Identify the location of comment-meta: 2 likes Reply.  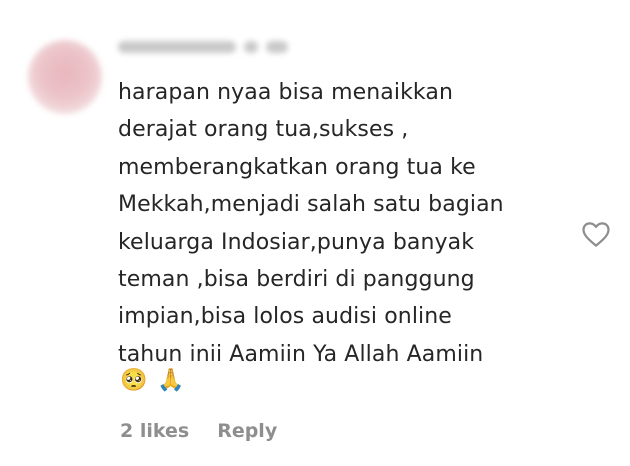
(198, 431).